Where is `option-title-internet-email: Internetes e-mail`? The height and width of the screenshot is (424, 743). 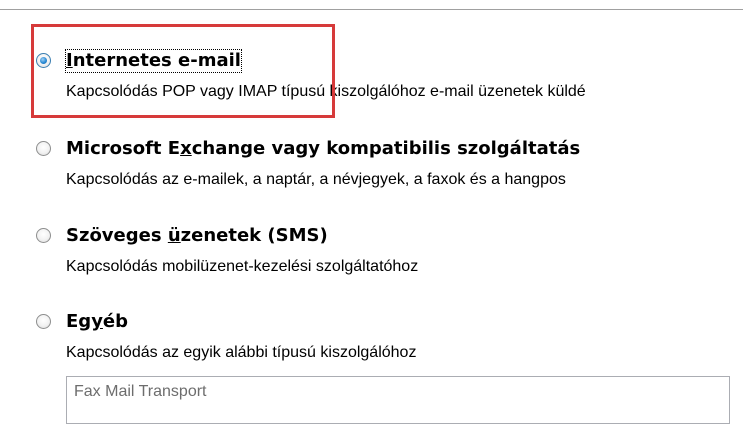 option-title-internet-email: Internetes e-mail is located at coordinates (153, 61).